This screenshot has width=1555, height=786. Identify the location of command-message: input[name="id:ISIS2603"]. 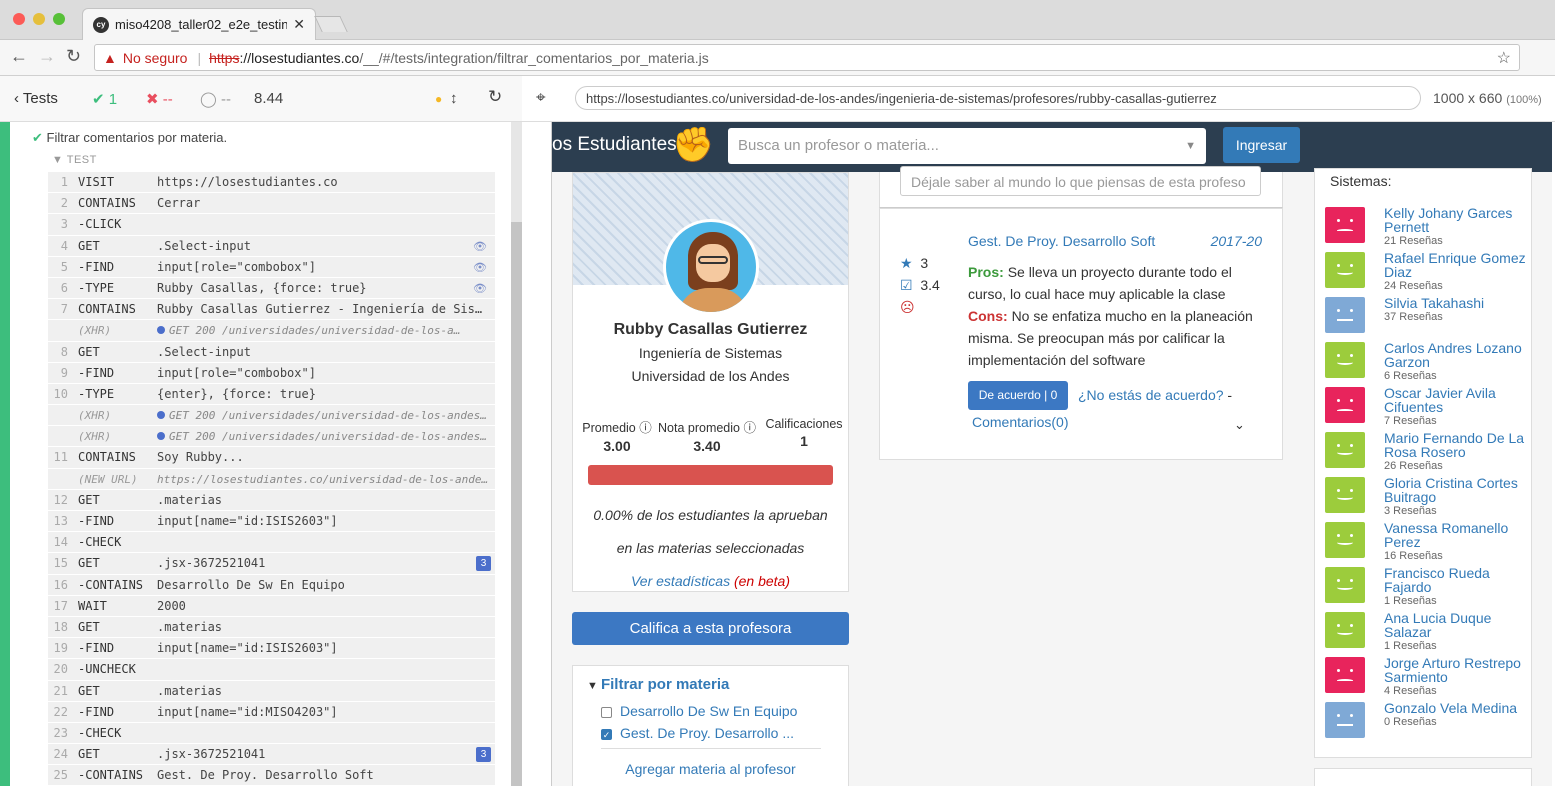
(323, 521).